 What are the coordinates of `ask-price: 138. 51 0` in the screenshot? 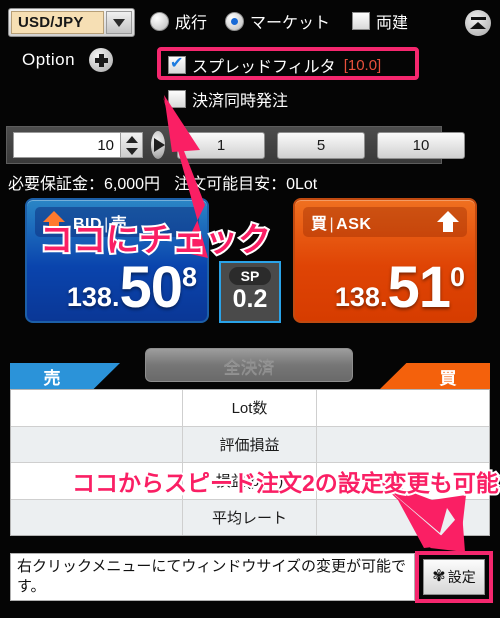 It's located at (400, 288).